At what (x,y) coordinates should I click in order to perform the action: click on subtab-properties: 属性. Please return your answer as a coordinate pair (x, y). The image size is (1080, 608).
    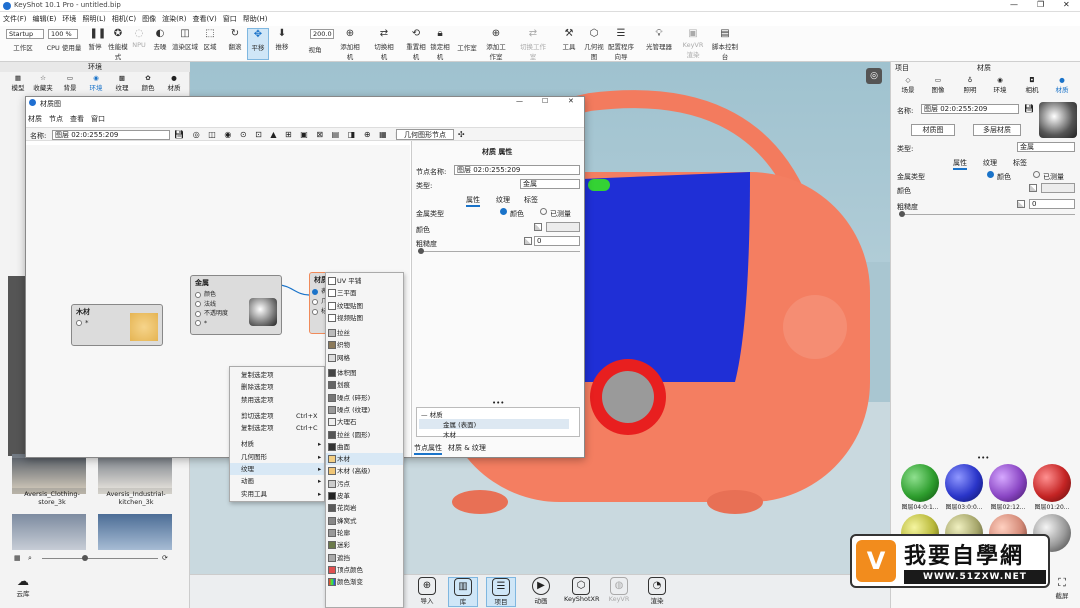
    Looking at the image, I should click on (960, 164).